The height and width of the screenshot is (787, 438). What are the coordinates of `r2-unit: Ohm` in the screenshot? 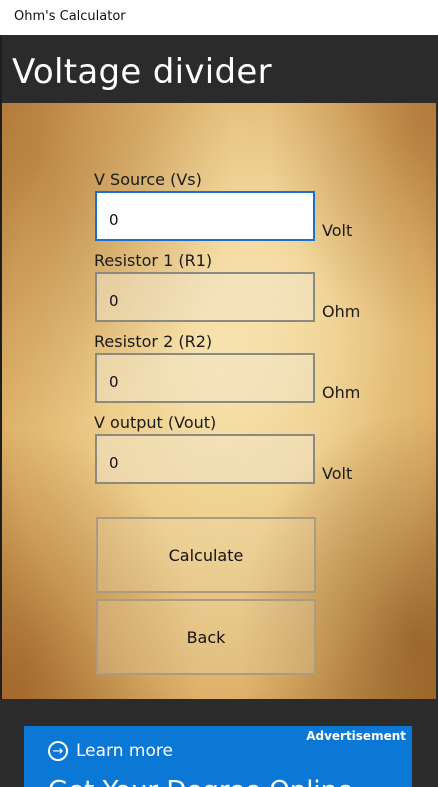 It's located at (341, 392).